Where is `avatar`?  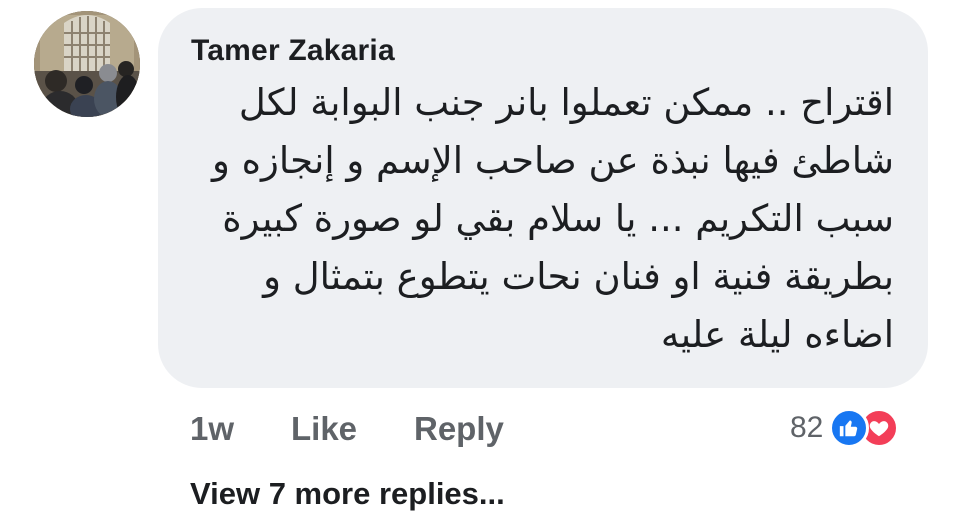
avatar is located at coordinates (87, 64).